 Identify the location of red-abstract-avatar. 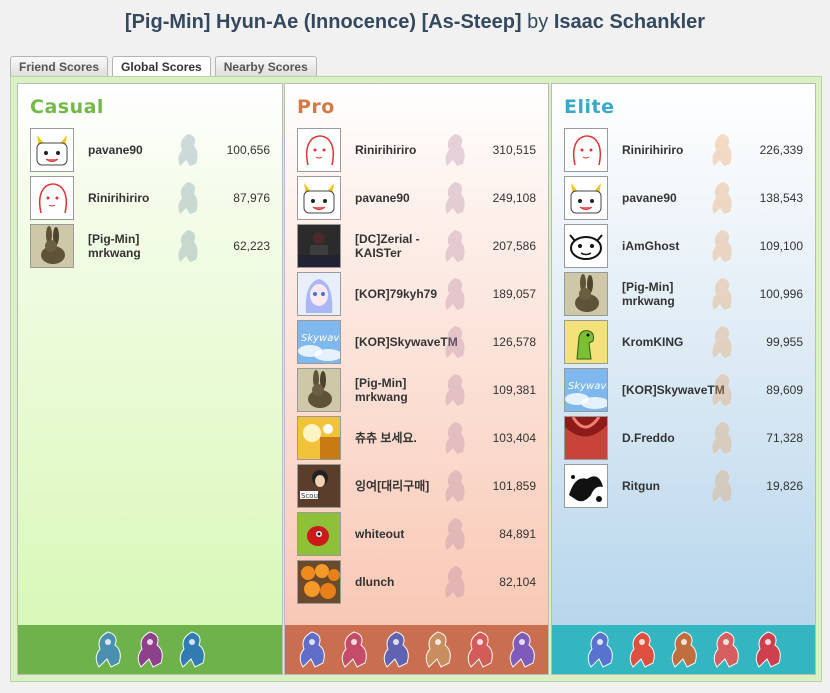
(586, 438).